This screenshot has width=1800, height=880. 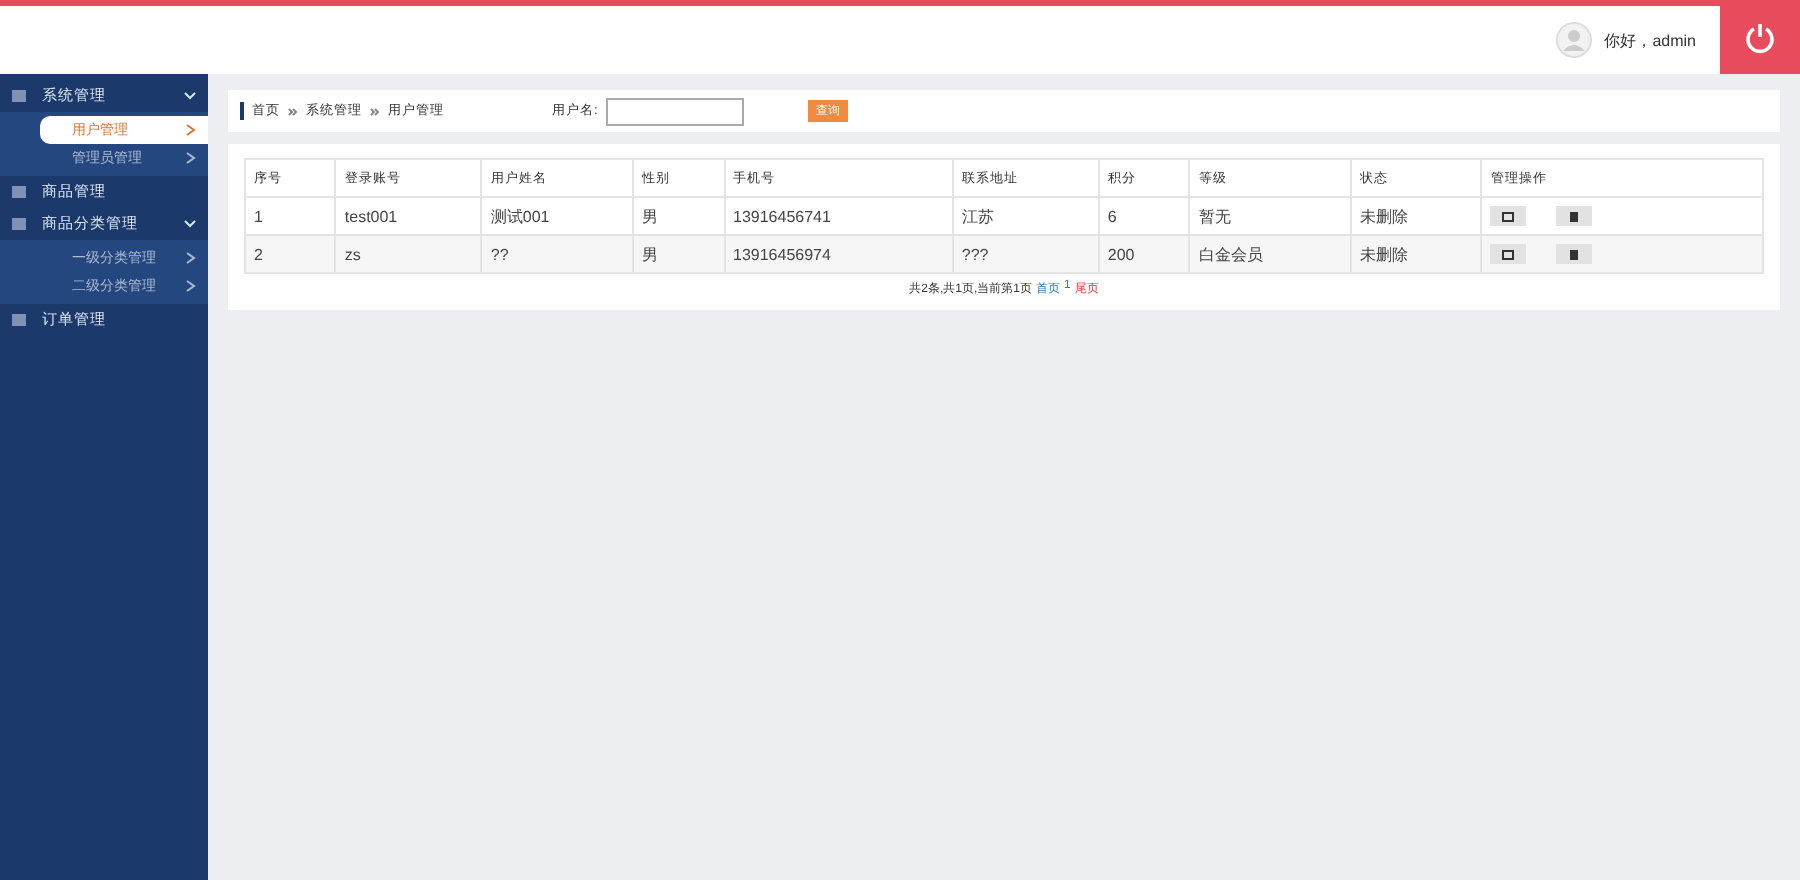 What do you see at coordinates (1025, 254) in the screenshot?
I see `table-cell: ???` at bounding box center [1025, 254].